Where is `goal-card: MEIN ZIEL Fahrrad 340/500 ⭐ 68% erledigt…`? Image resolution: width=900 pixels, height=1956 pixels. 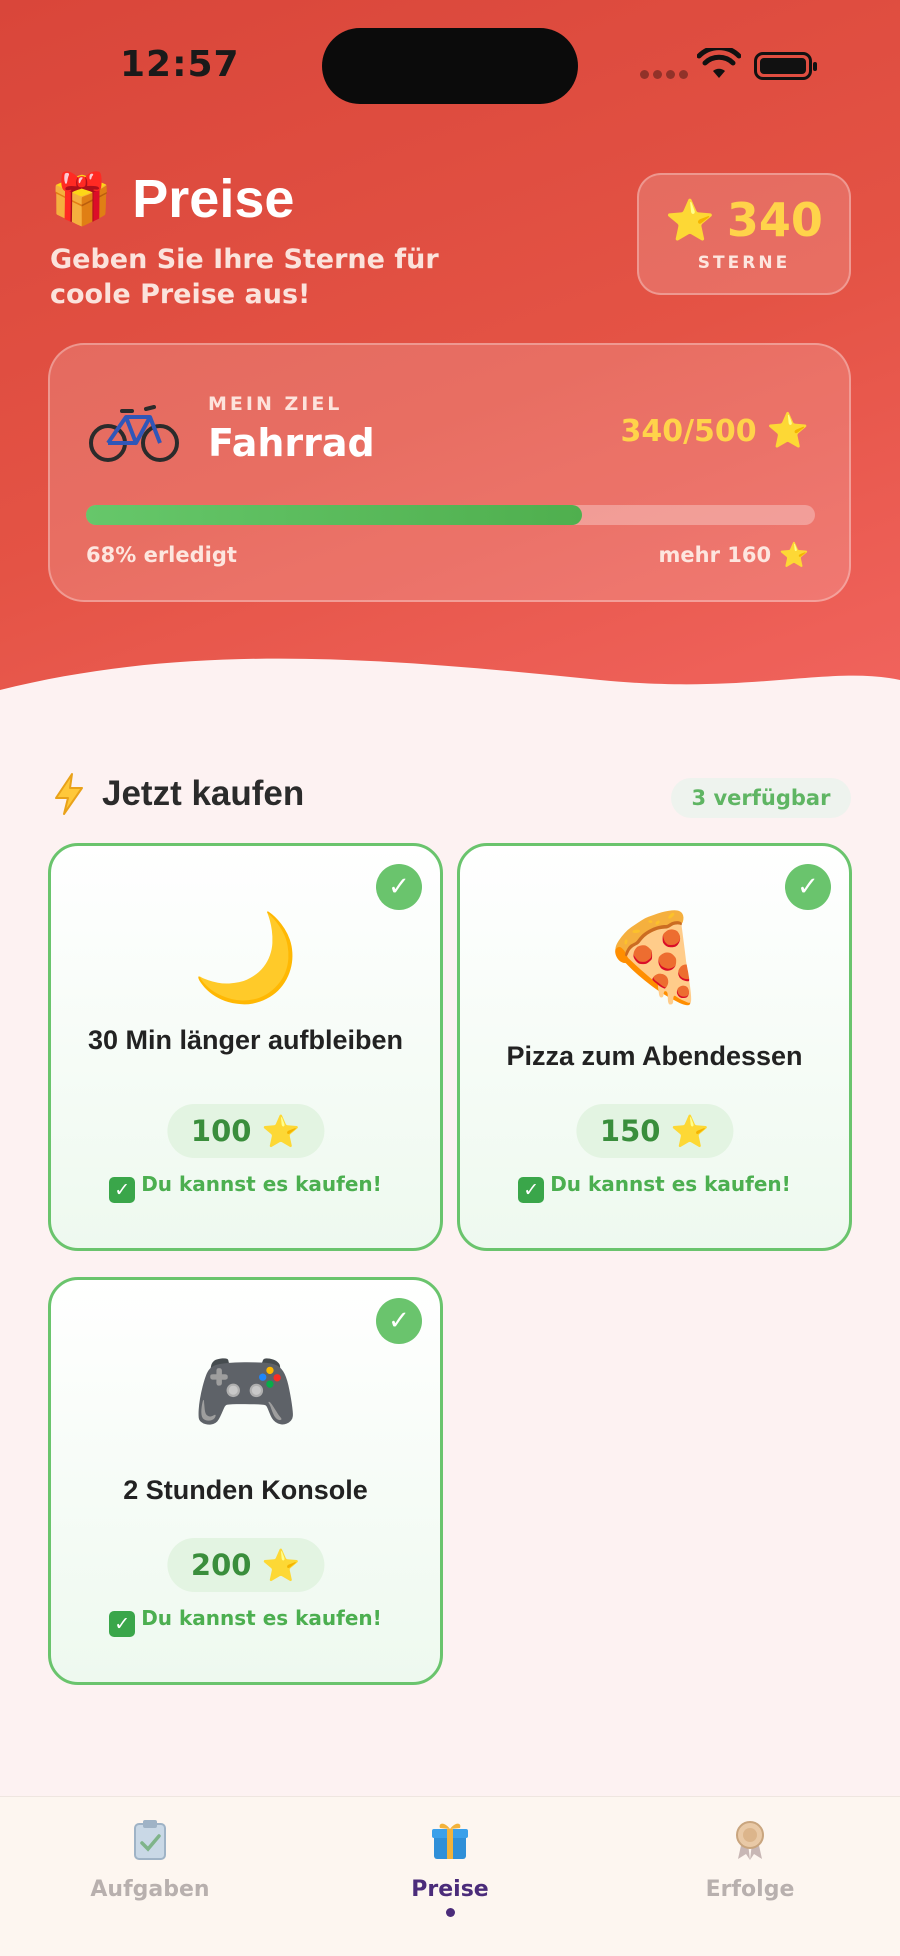
goal-card: MEIN ZIEL Fahrrad 340/500 ⭐ 68% erledigt… is located at coordinates (449, 472).